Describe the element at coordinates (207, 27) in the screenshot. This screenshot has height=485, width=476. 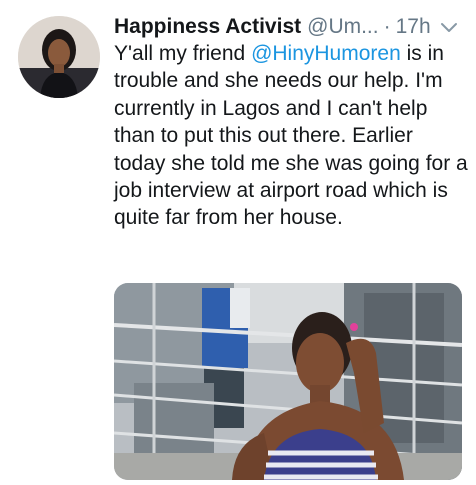
I see `author-display-name: Happiness Activist` at that location.